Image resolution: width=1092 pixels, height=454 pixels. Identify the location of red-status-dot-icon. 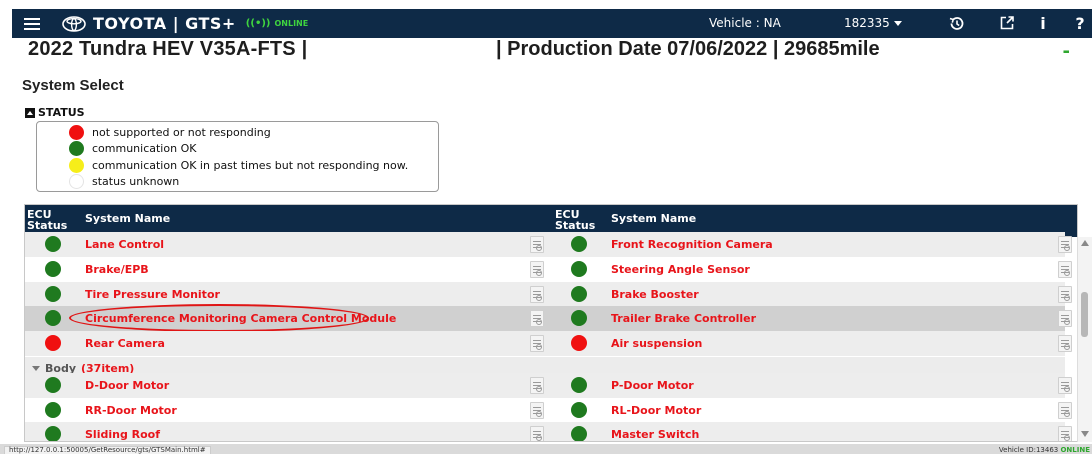
(76, 132).